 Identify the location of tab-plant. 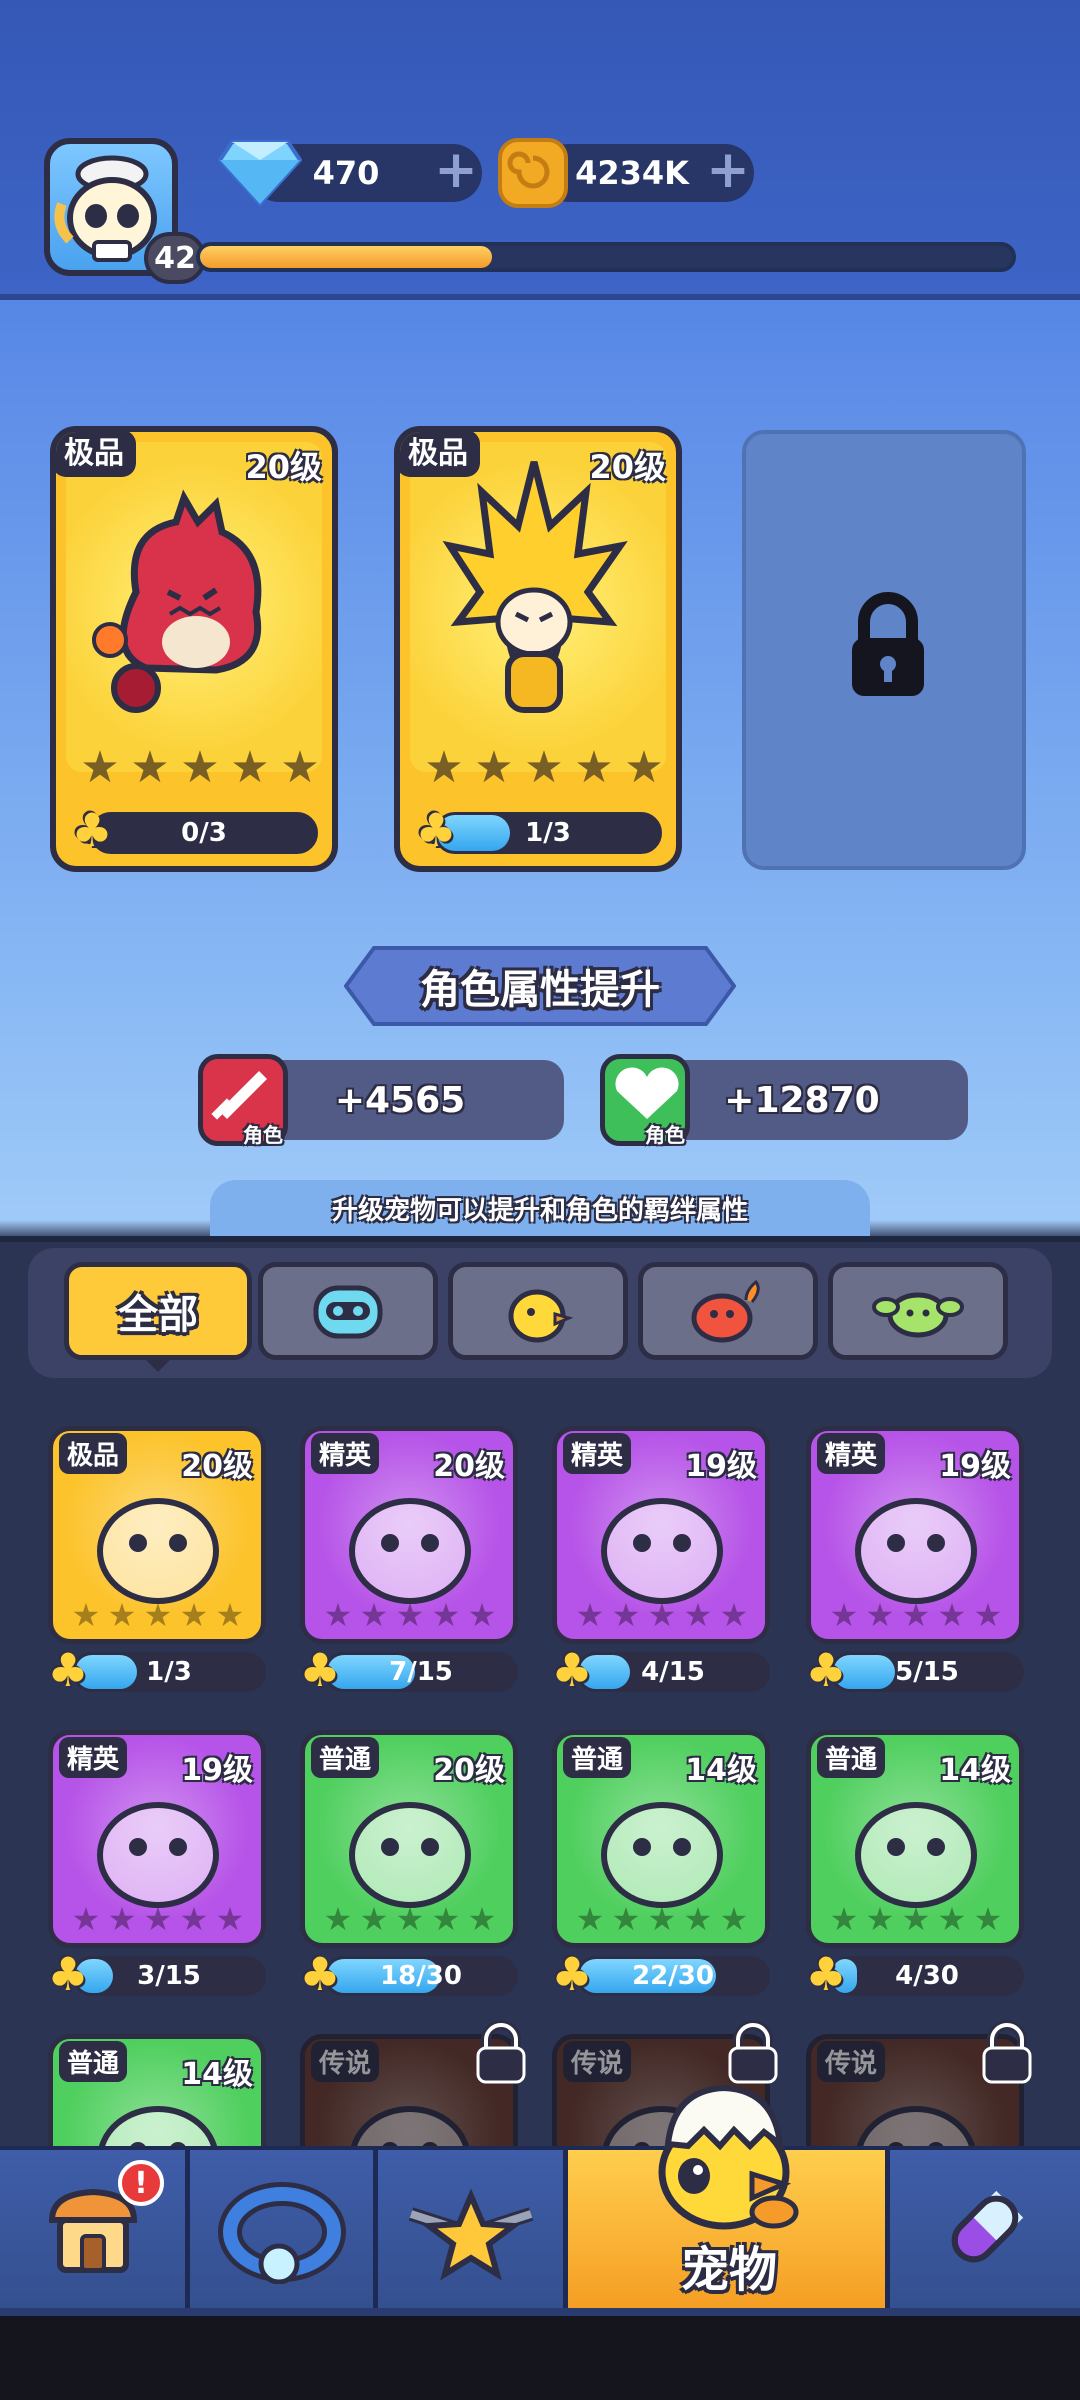
(918, 1311).